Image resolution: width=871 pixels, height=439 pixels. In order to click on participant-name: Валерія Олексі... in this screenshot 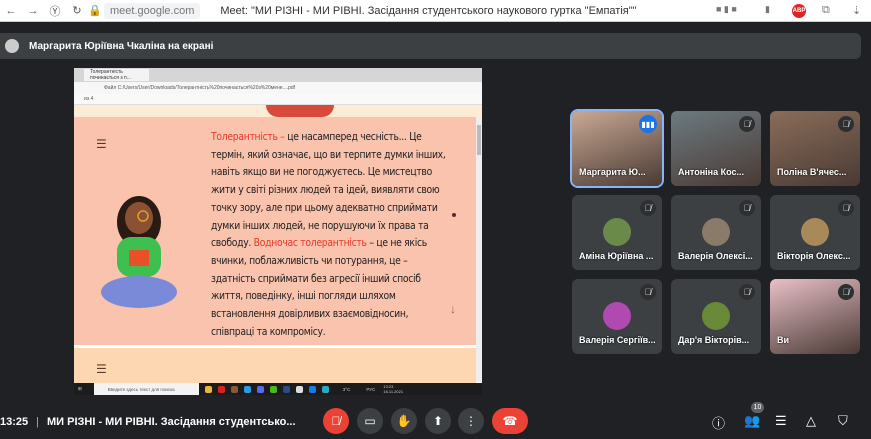, I will do `click(715, 256)`.